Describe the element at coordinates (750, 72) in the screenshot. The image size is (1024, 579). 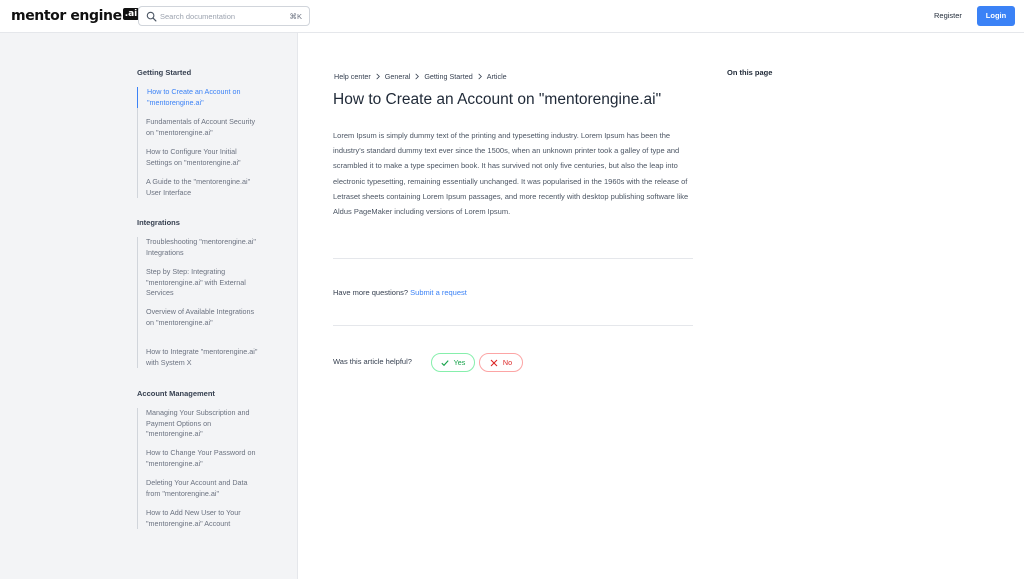
I see `toc-title: On this page` at that location.